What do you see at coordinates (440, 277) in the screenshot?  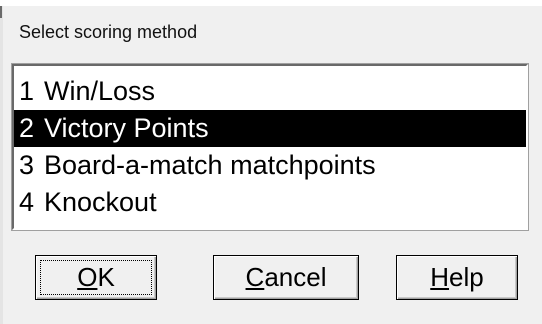 I see `help-mnemonic: H` at bounding box center [440, 277].